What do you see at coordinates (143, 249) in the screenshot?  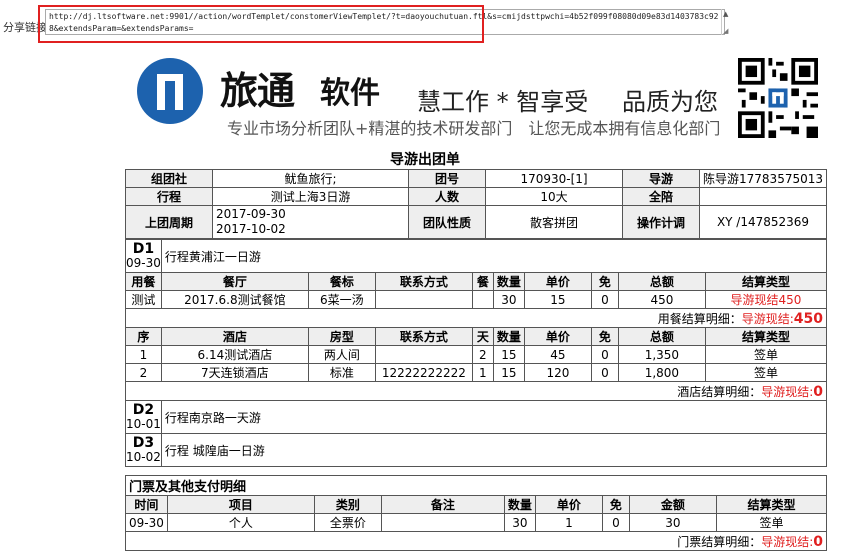 I see `day-number: D1` at bounding box center [143, 249].